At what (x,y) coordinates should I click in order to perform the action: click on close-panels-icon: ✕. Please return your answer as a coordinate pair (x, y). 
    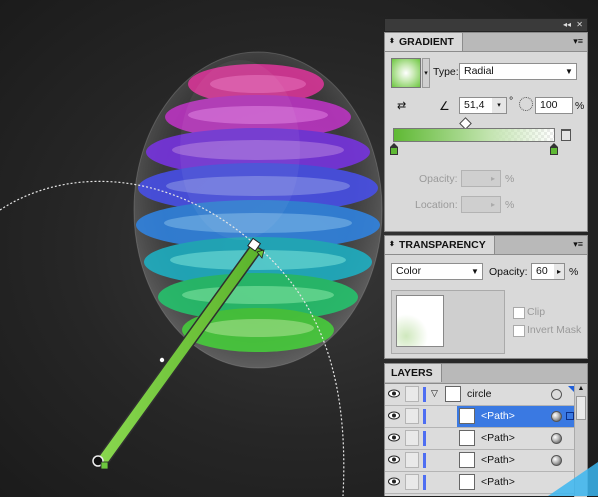
    Looking at the image, I should click on (579, 25).